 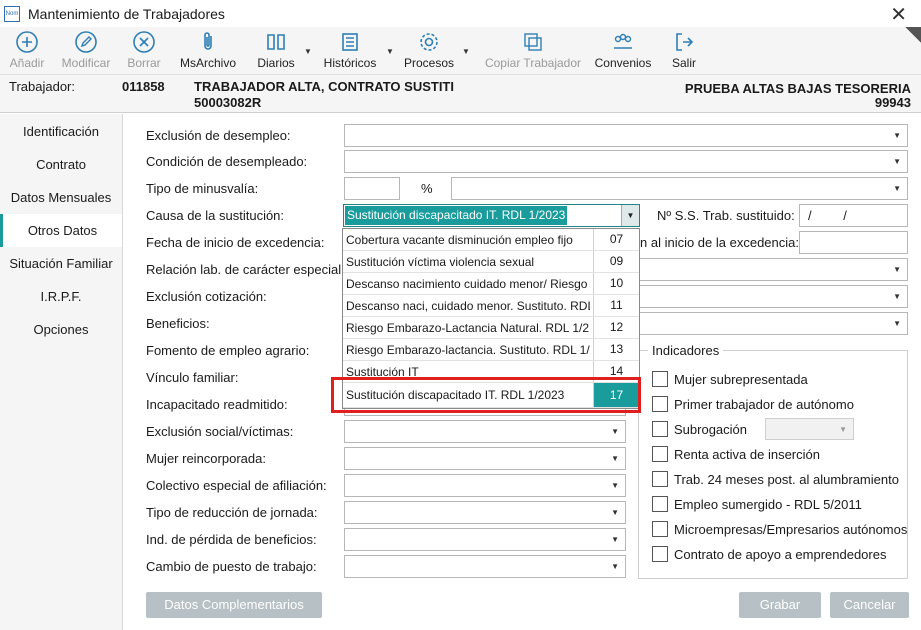 I want to click on option-code: 10, so click(x=616, y=283).